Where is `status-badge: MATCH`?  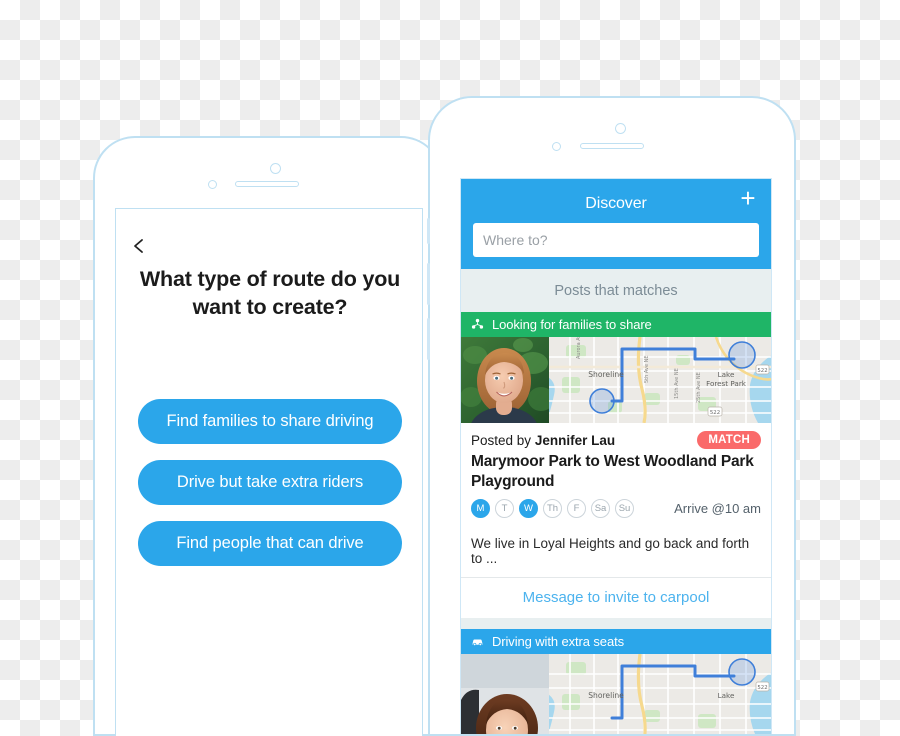 status-badge: MATCH is located at coordinates (729, 440).